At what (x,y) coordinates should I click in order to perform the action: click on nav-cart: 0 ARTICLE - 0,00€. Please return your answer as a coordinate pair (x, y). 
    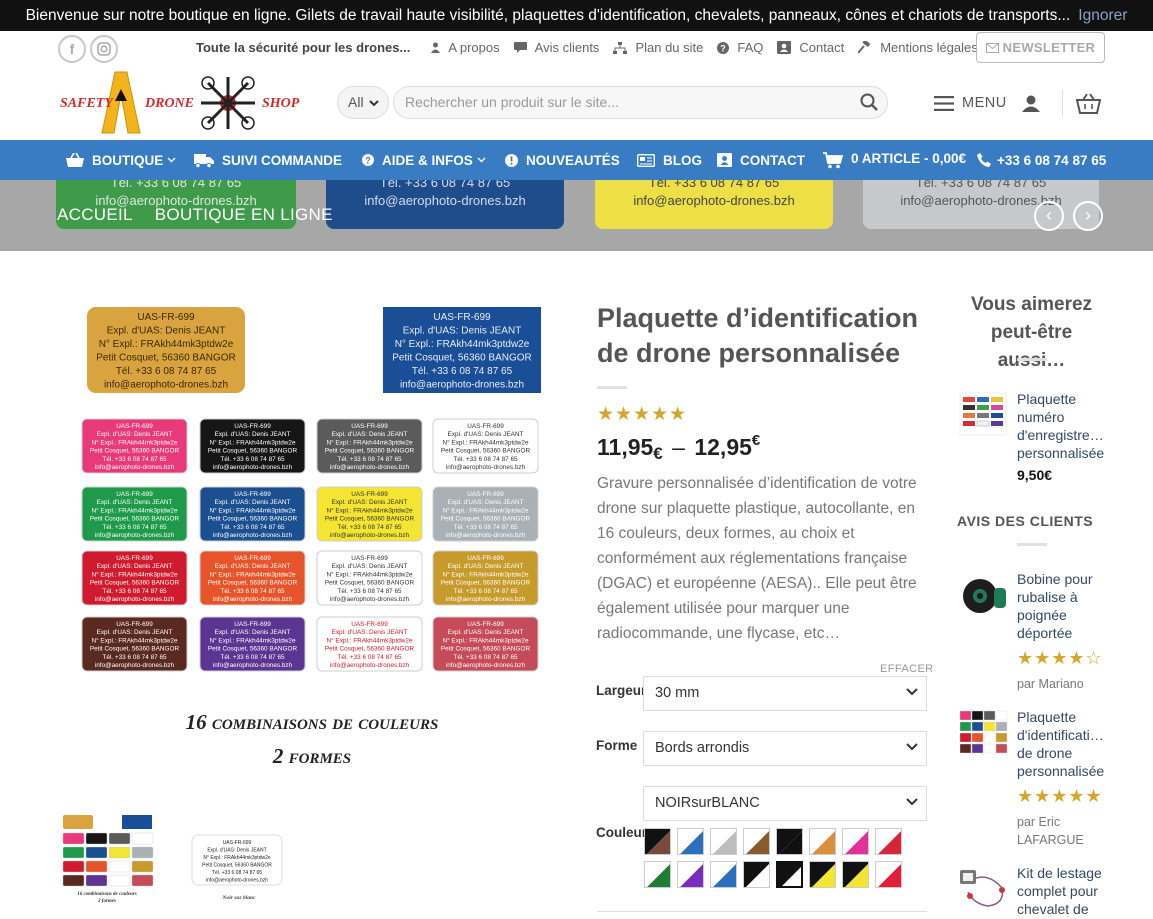
    Looking at the image, I should click on (894, 160).